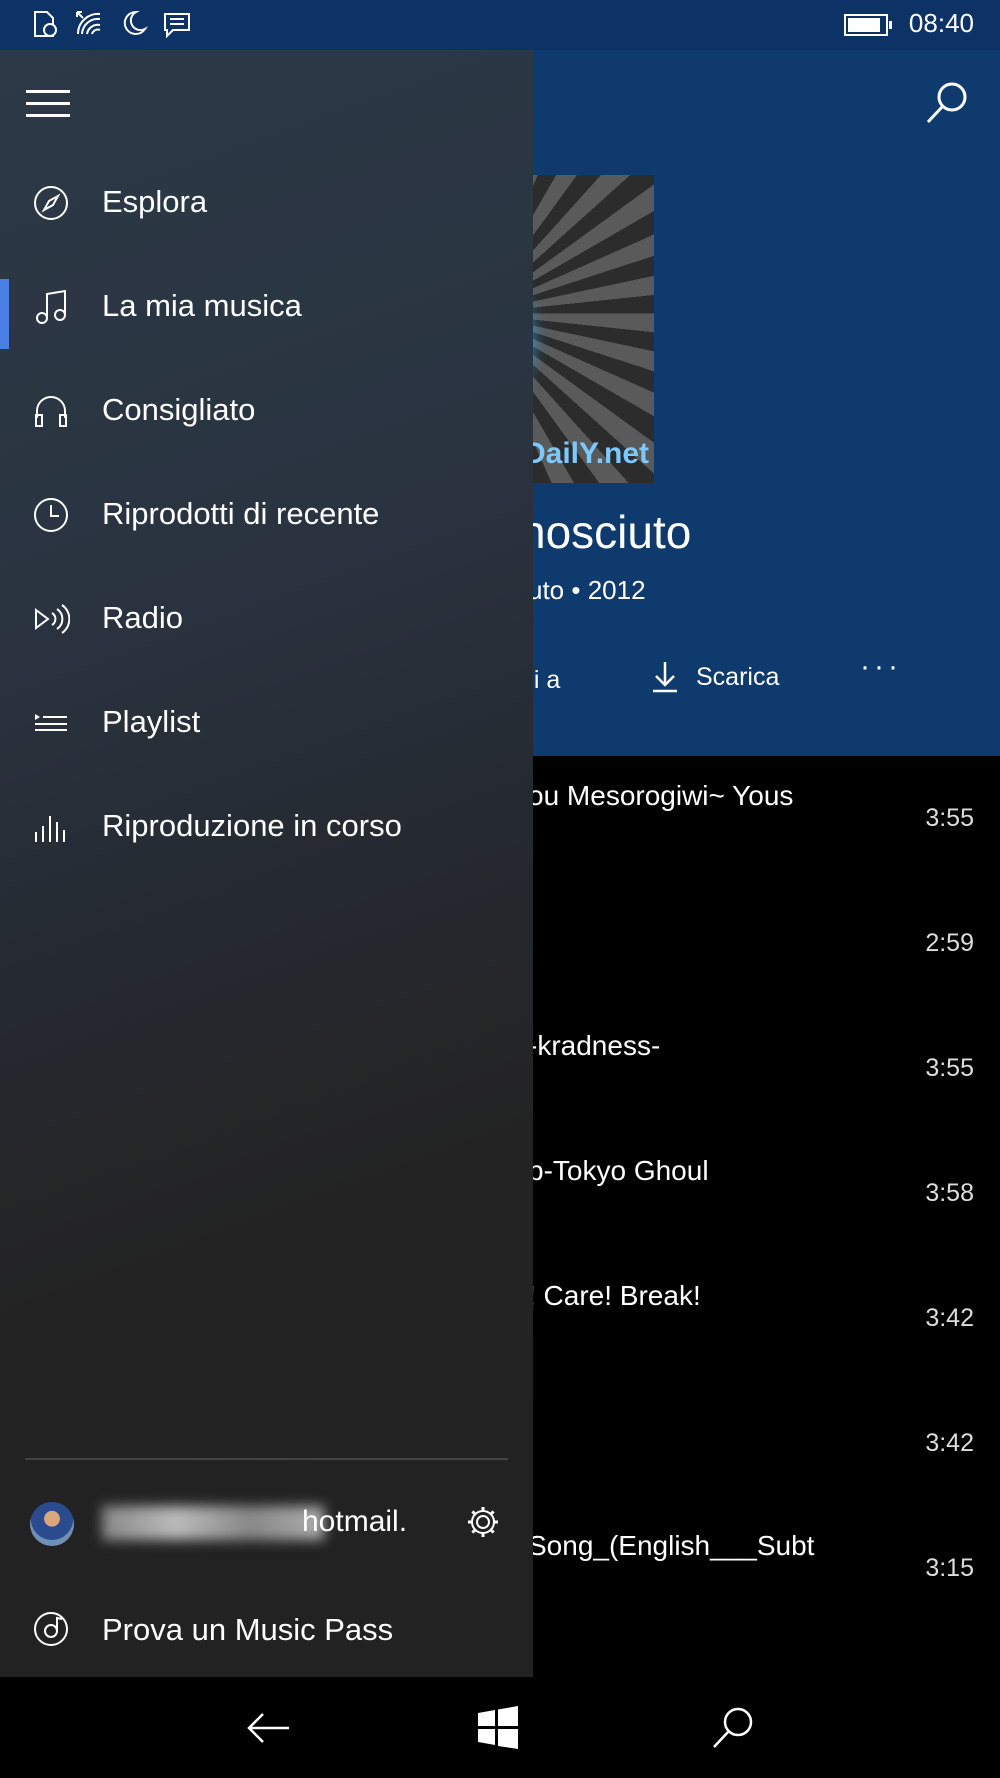  What do you see at coordinates (594, 1045) in the screenshot?
I see `track-title: -kradness-` at bounding box center [594, 1045].